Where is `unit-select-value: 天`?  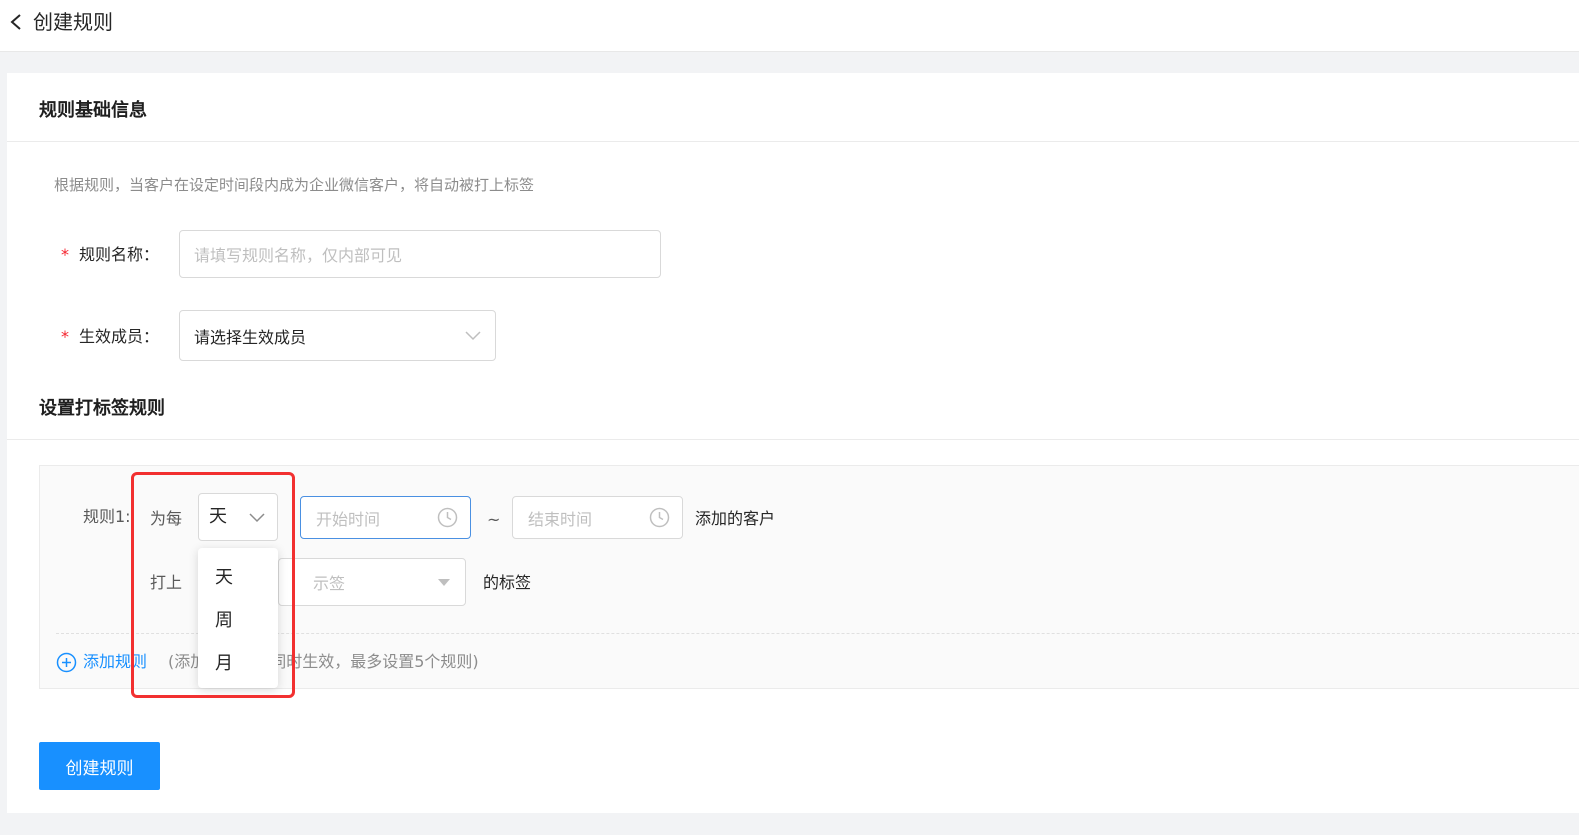 unit-select-value: 天 is located at coordinates (218, 516).